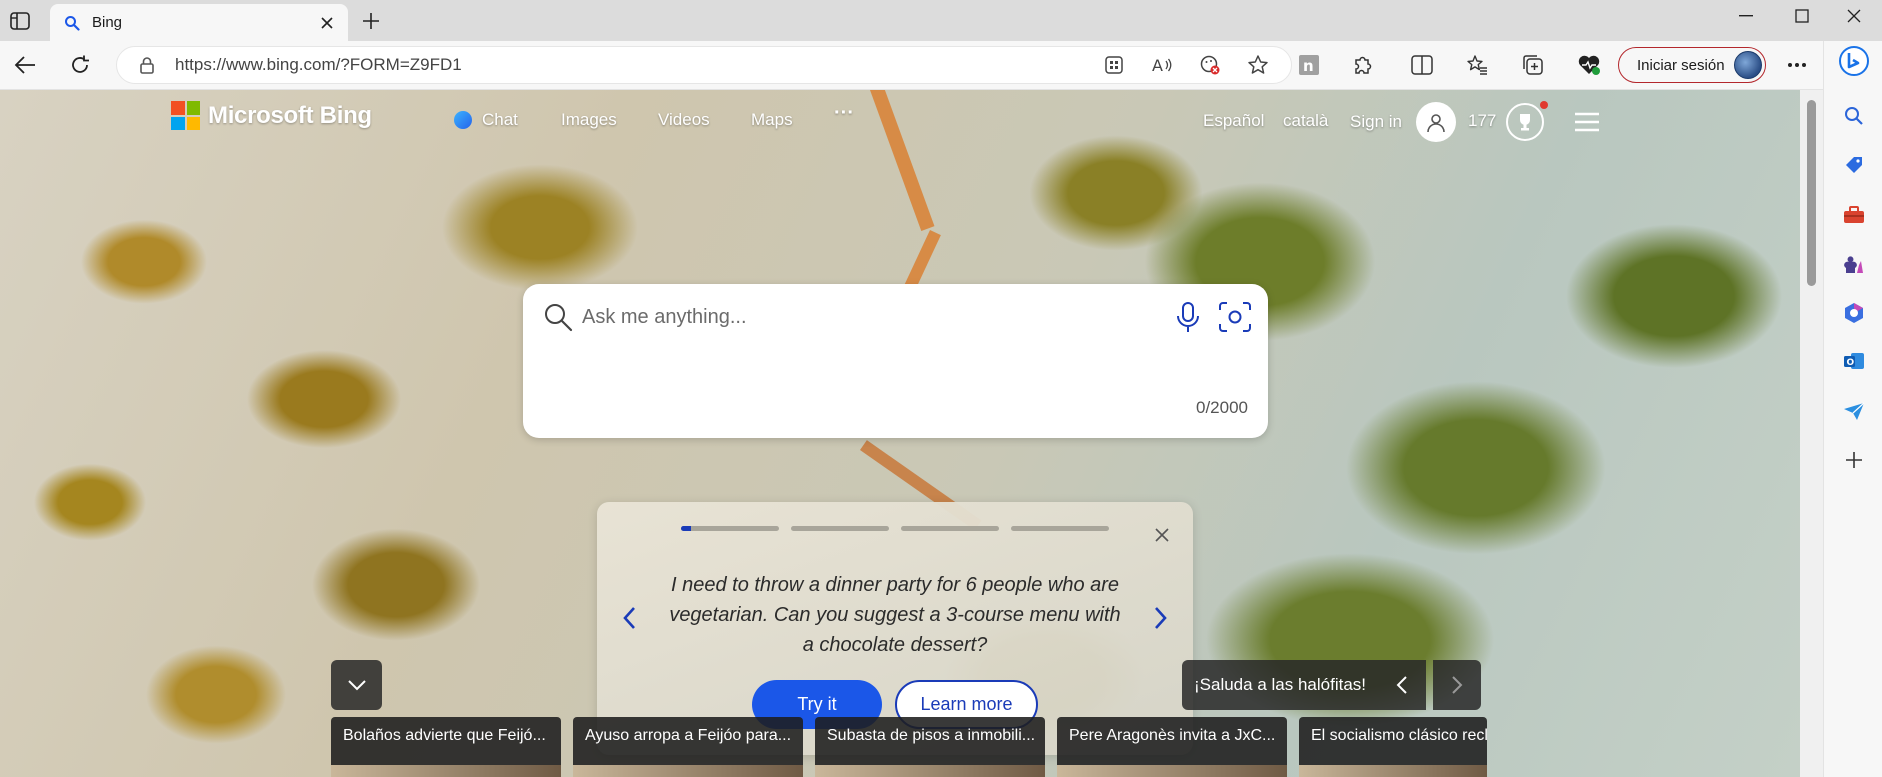 The width and height of the screenshot is (1882, 777). I want to click on apps-icon, so click(1114, 65).